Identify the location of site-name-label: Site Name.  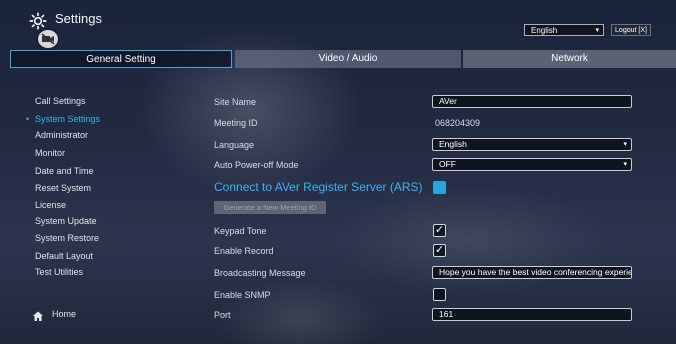
(235, 102).